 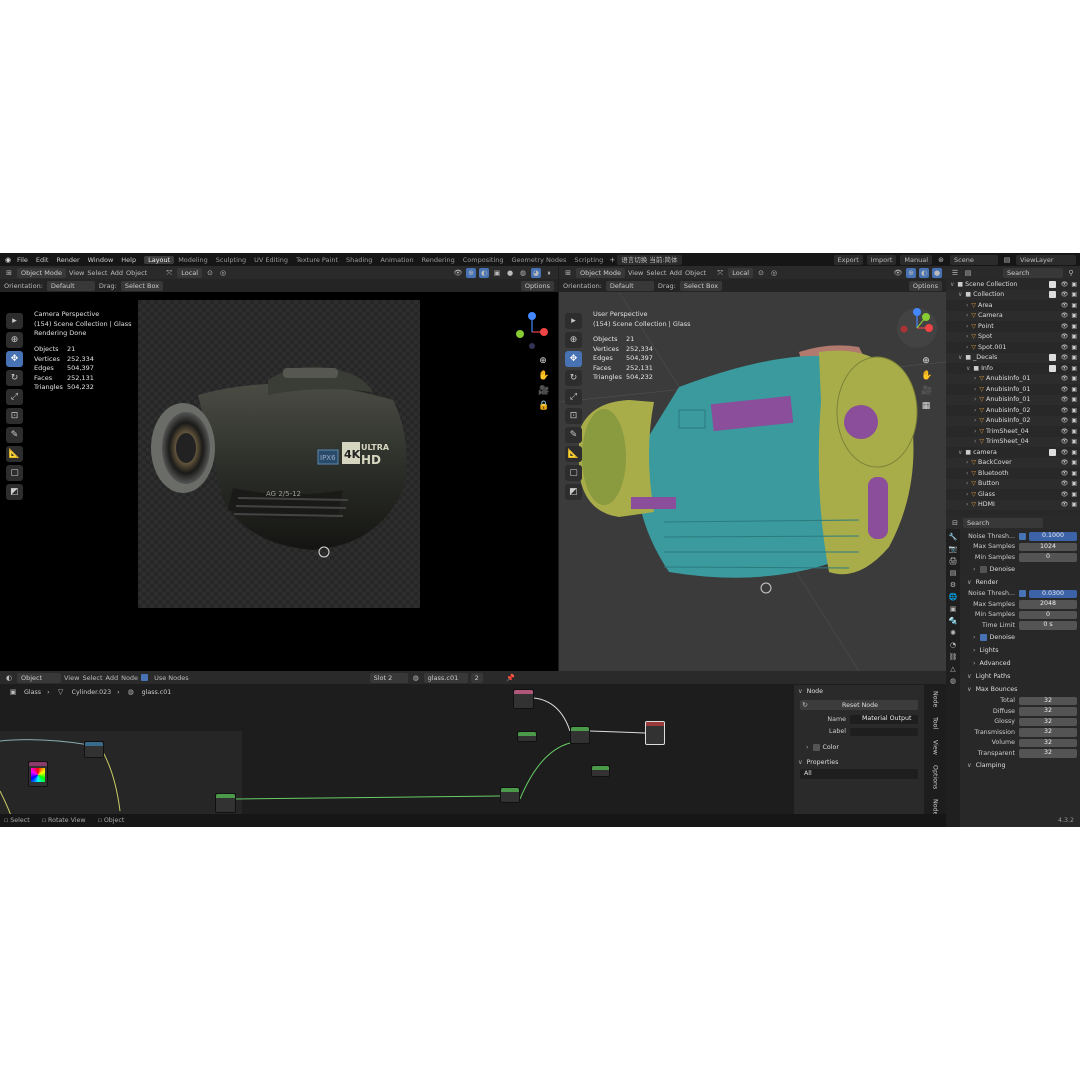 What do you see at coordinates (859, 747) in the screenshot?
I see `color-section: › Color` at bounding box center [859, 747].